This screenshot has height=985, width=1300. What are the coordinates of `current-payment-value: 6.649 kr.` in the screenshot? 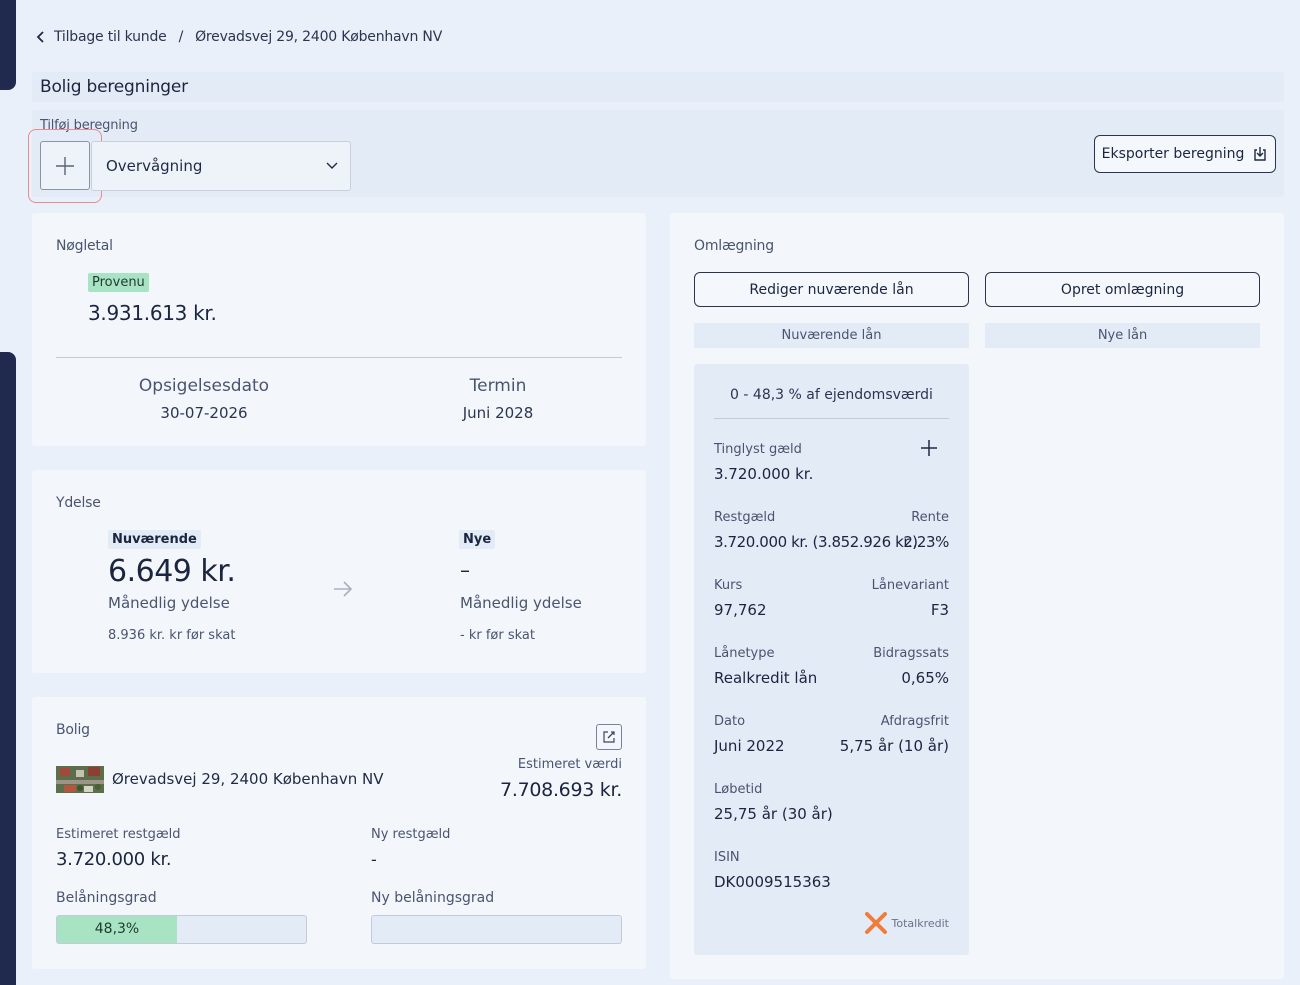 It's located at (172, 571).